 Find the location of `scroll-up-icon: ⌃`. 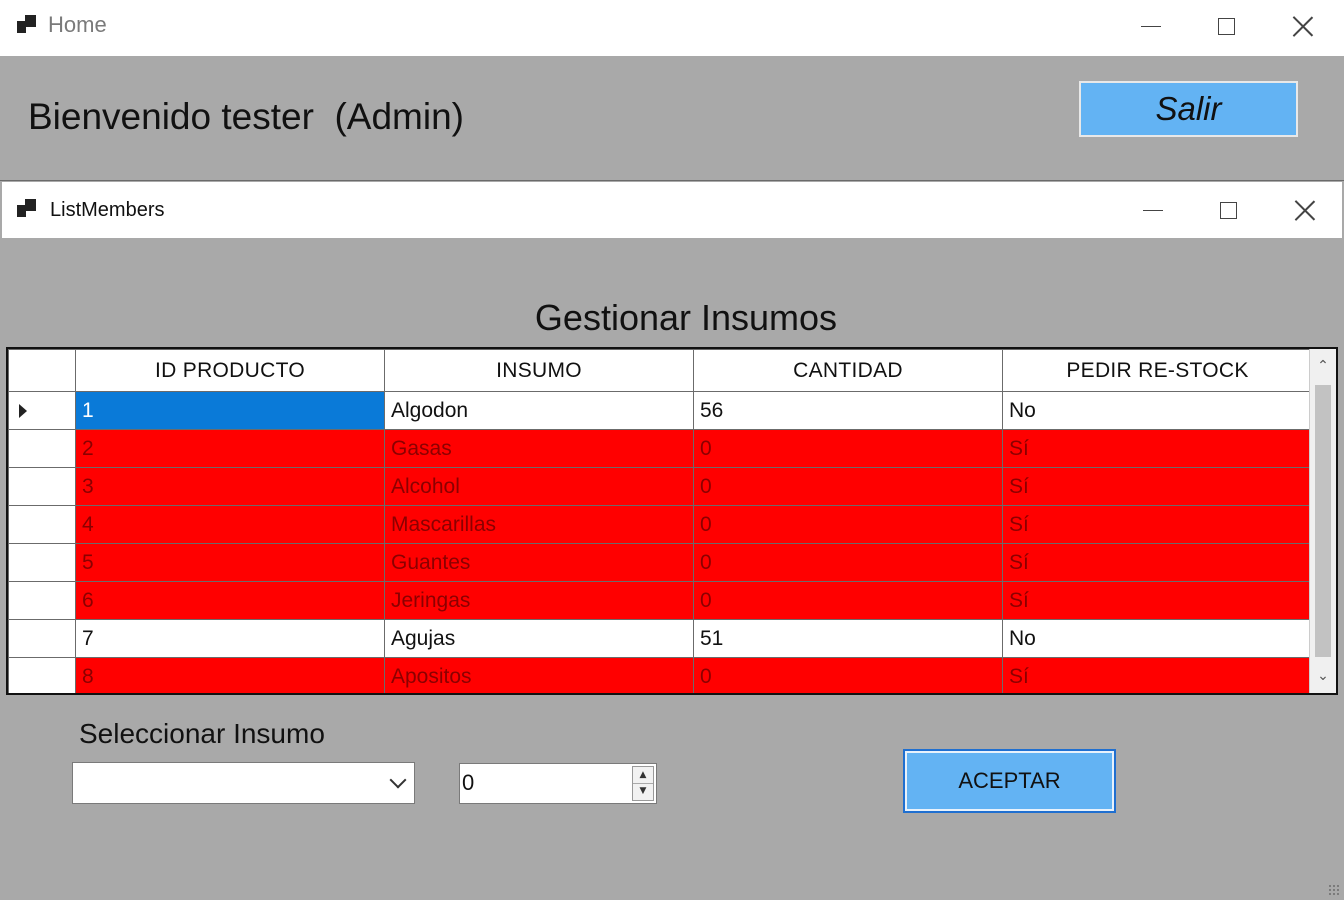

scroll-up-icon: ⌃ is located at coordinates (1323, 366).